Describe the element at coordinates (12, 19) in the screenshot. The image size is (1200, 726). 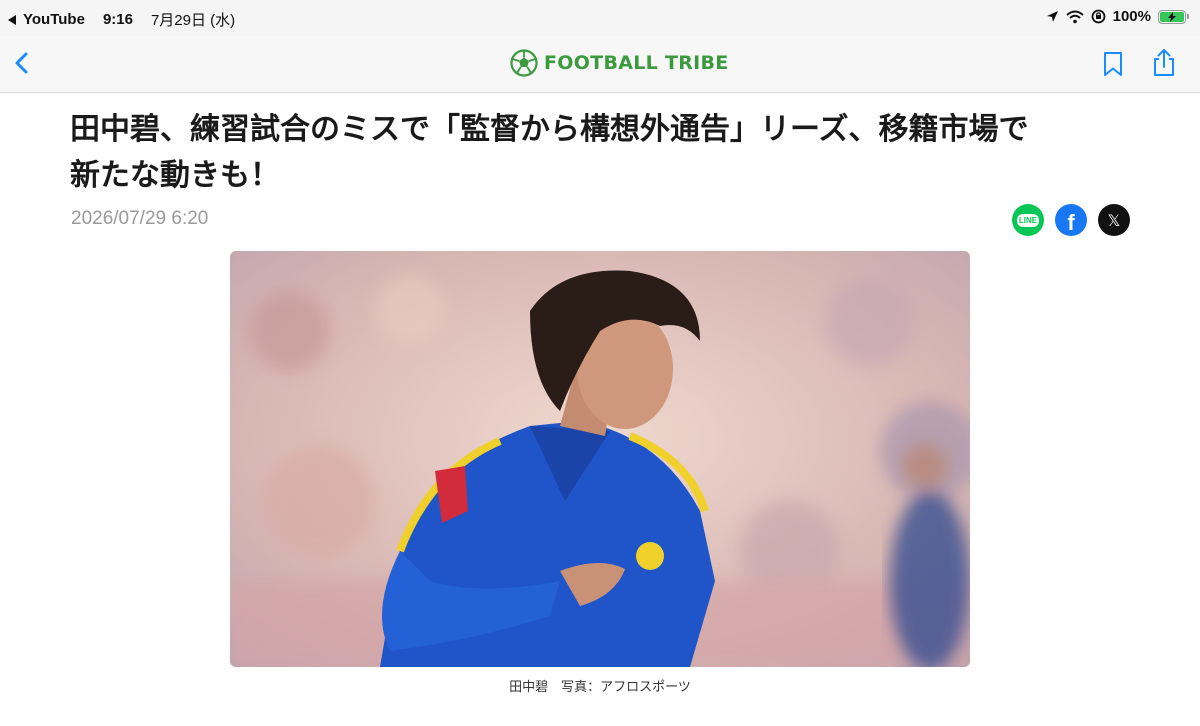
I see `back-to-app-icon` at that location.